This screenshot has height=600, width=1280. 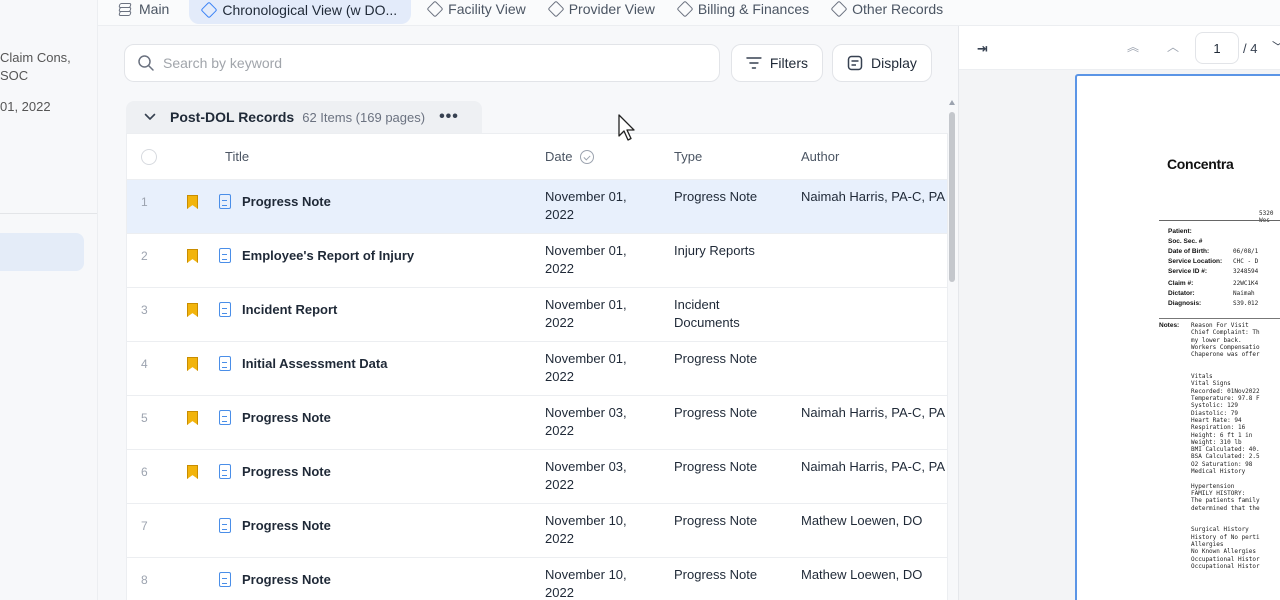 I want to click on previous-page-icon: ︿, so click(x=1173, y=46).